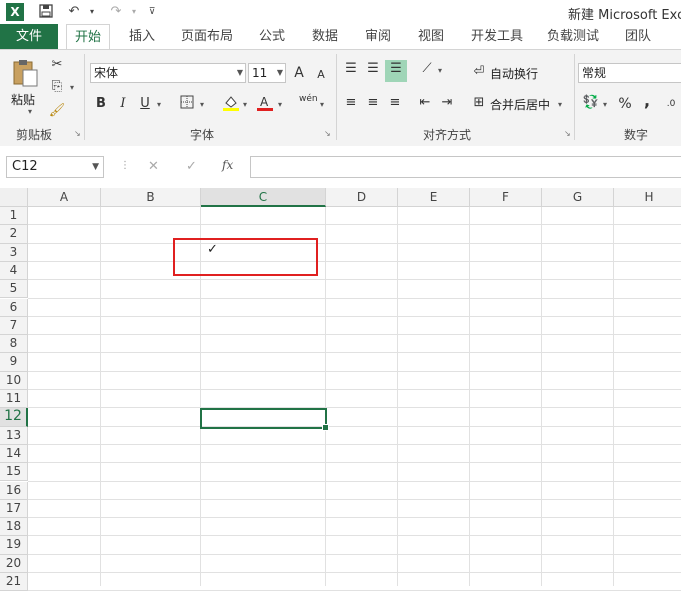  Describe the element at coordinates (23, 99) in the screenshot. I see `paste-button-label: 粘贴` at that location.